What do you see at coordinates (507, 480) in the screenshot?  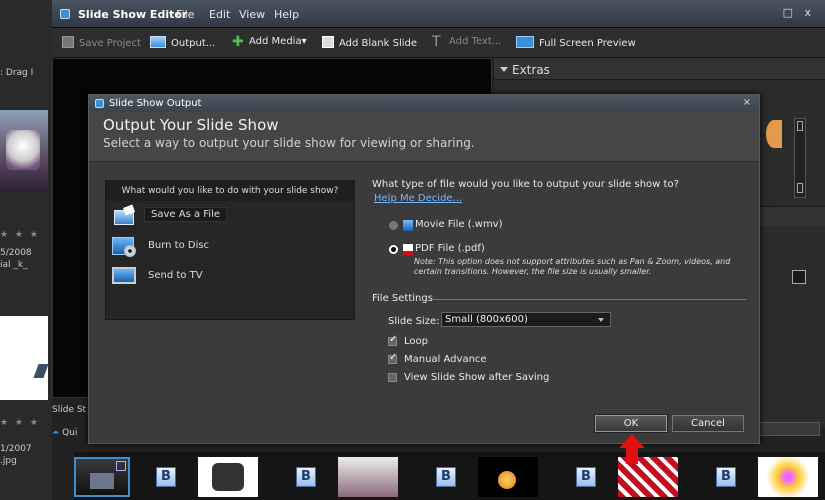 I see `candle-icon` at bounding box center [507, 480].